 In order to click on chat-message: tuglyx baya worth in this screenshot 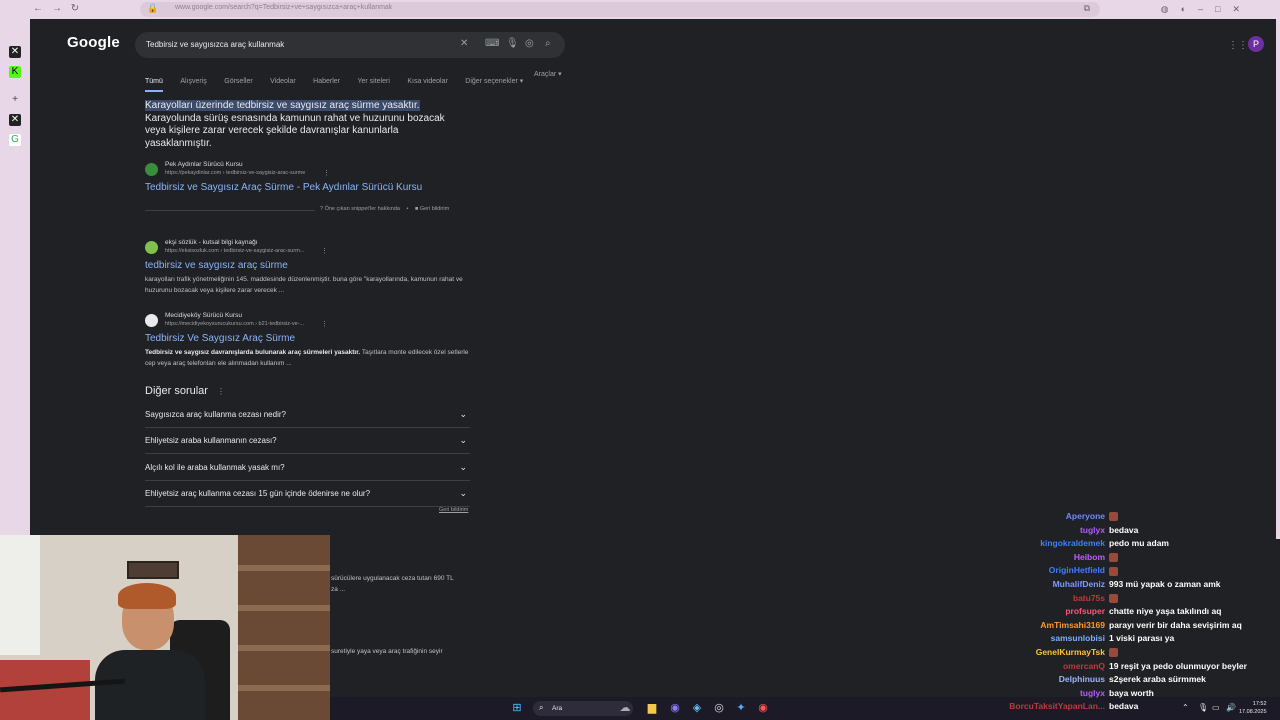, I will do `click(1118, 694)`.